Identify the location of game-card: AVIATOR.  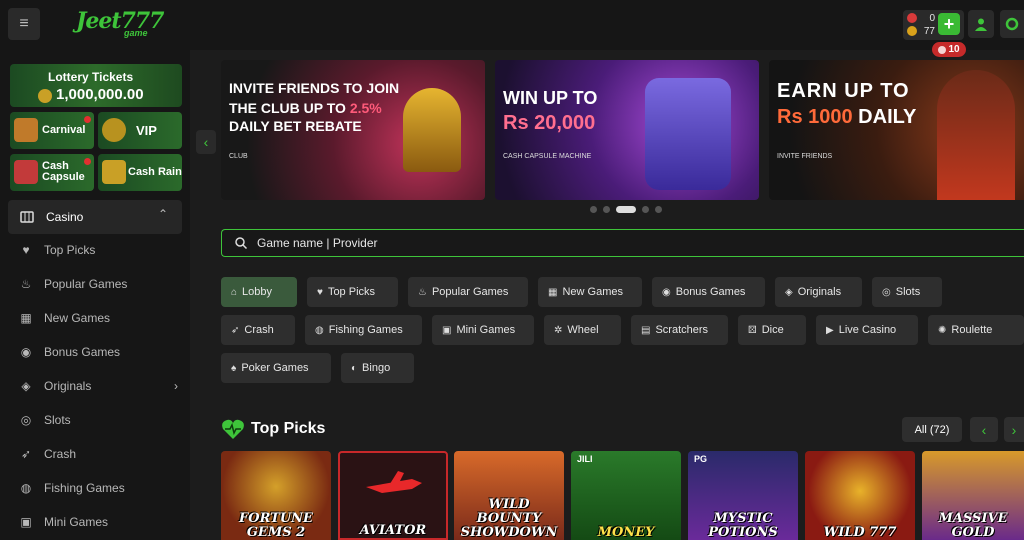
(393, 495).